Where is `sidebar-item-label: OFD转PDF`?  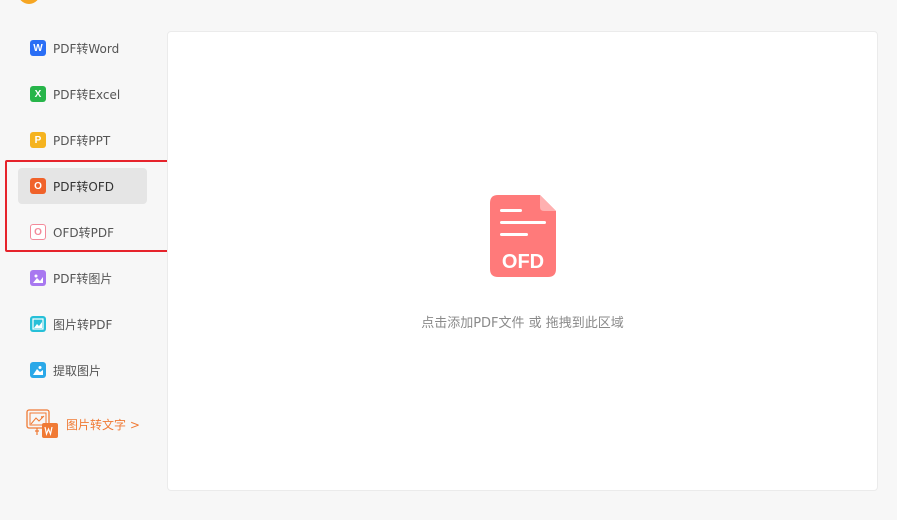 sidebar-item-label: OFD转PDF is located at coordinates (83, 232).